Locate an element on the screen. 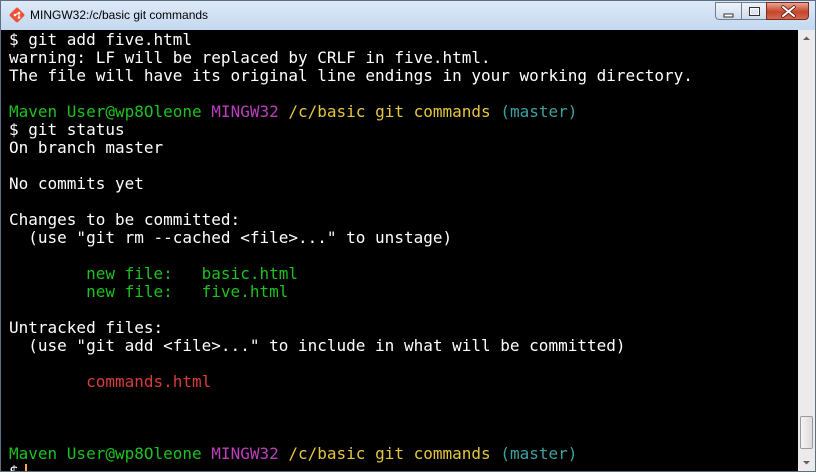 The image size is (816, 476). scroll-up-button is located at coordinates (806, 38).